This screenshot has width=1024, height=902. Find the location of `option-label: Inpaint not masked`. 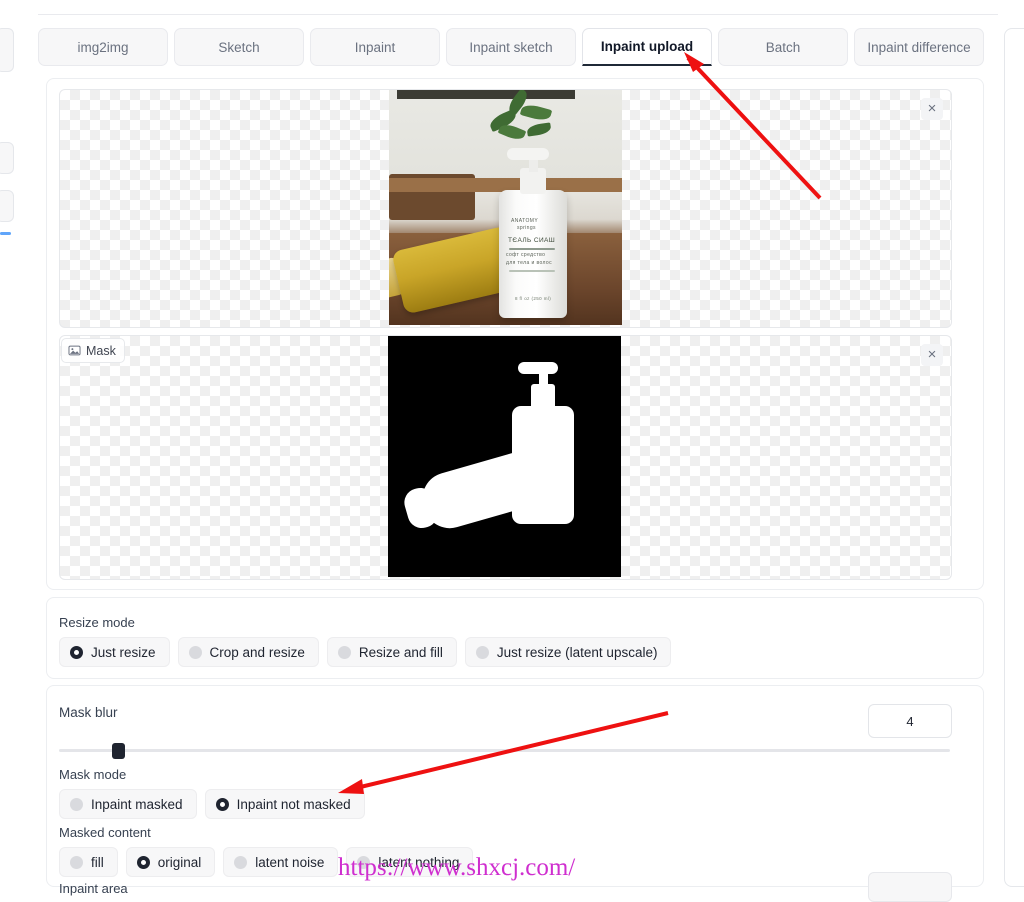

option-label: Inpaint not masked is located at coordinates (293, 804).